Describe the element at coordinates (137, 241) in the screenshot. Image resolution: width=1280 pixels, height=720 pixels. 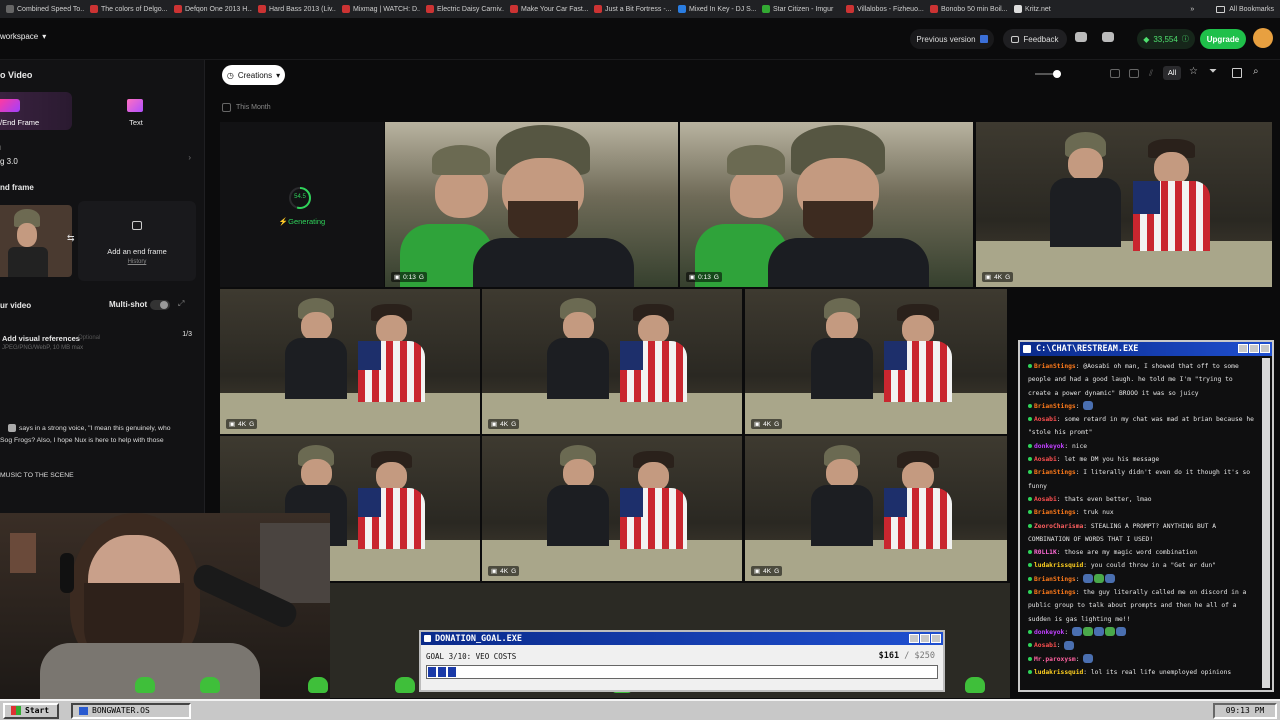
I see `add-end-frame-dropzone: Add an end frame History` at that location.